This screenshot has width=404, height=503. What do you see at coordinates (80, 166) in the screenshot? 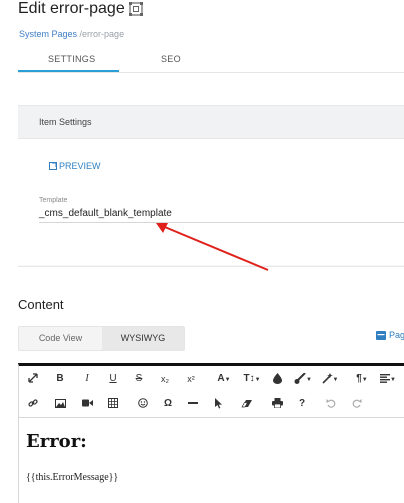
I see `preview-label: PREVIEW` at bounding box center [80, 166].